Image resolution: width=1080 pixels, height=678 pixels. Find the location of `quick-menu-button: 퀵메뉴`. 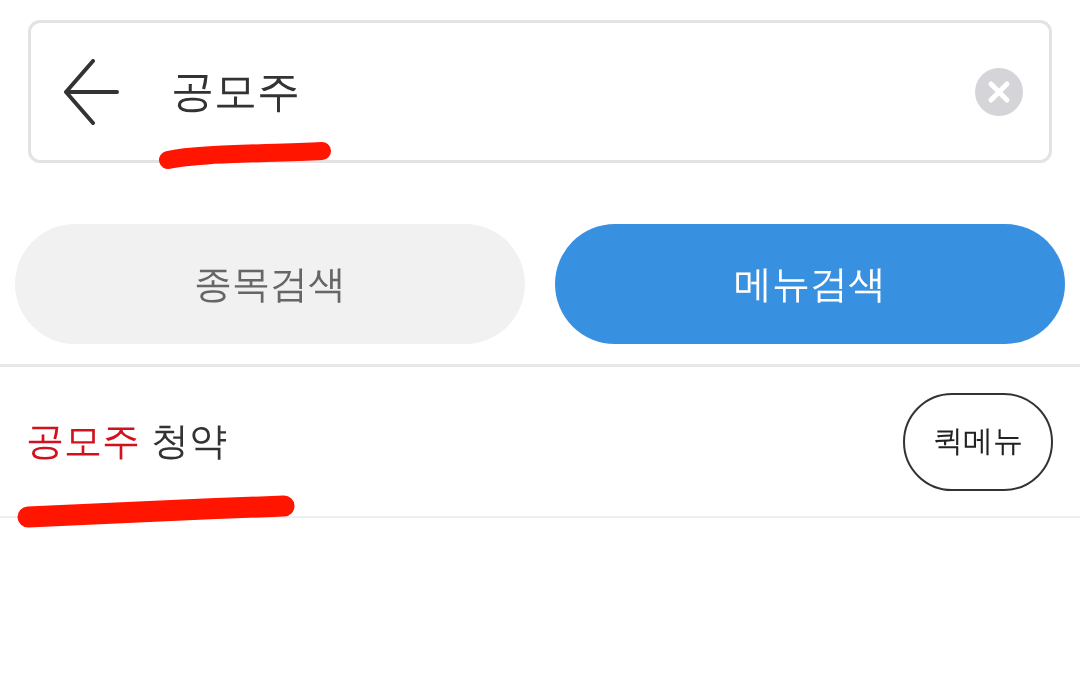

quick-menu-button: 퀵메뉴 is located at coordinates (978, 441).